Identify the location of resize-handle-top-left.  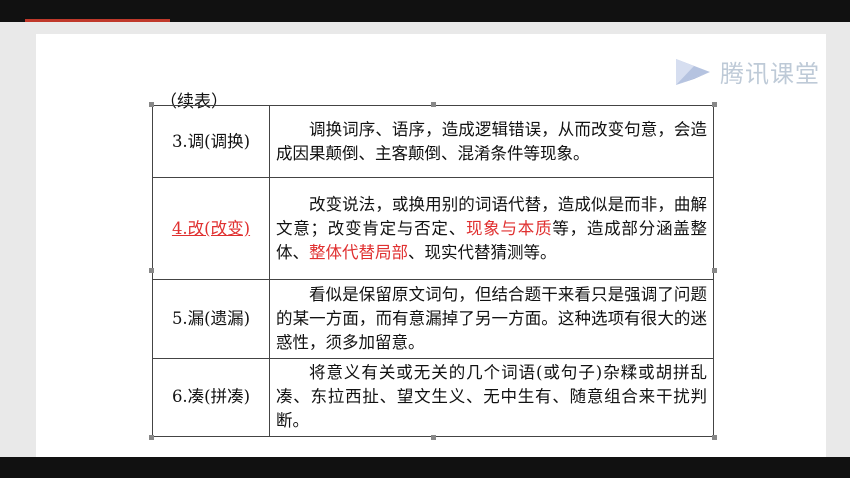
(151, 104).